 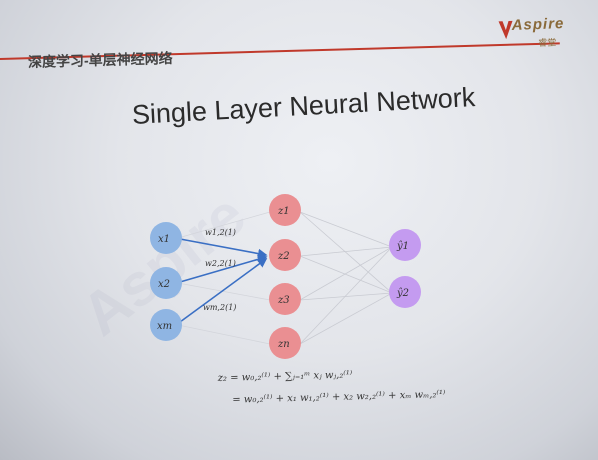 What do you see at coordinates (285, 276) in the screenshot?
I see `hidden-layer: z1 z2 z3 zn` at bounding box center [285, 276].